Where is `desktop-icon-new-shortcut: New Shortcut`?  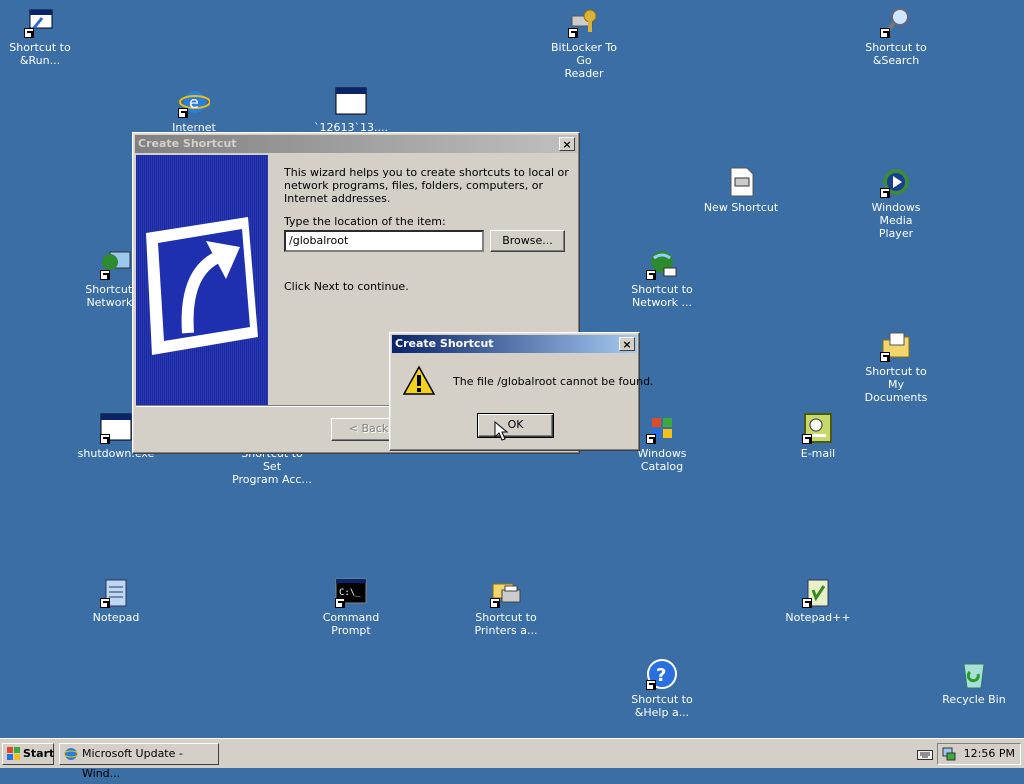 desktop-icon-new-shortcut: New Shortcut is located at coordinates (741, 190).